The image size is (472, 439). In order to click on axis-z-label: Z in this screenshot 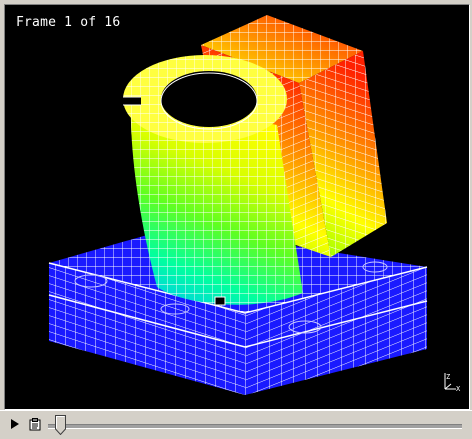, I will do `click(448, 377)`.